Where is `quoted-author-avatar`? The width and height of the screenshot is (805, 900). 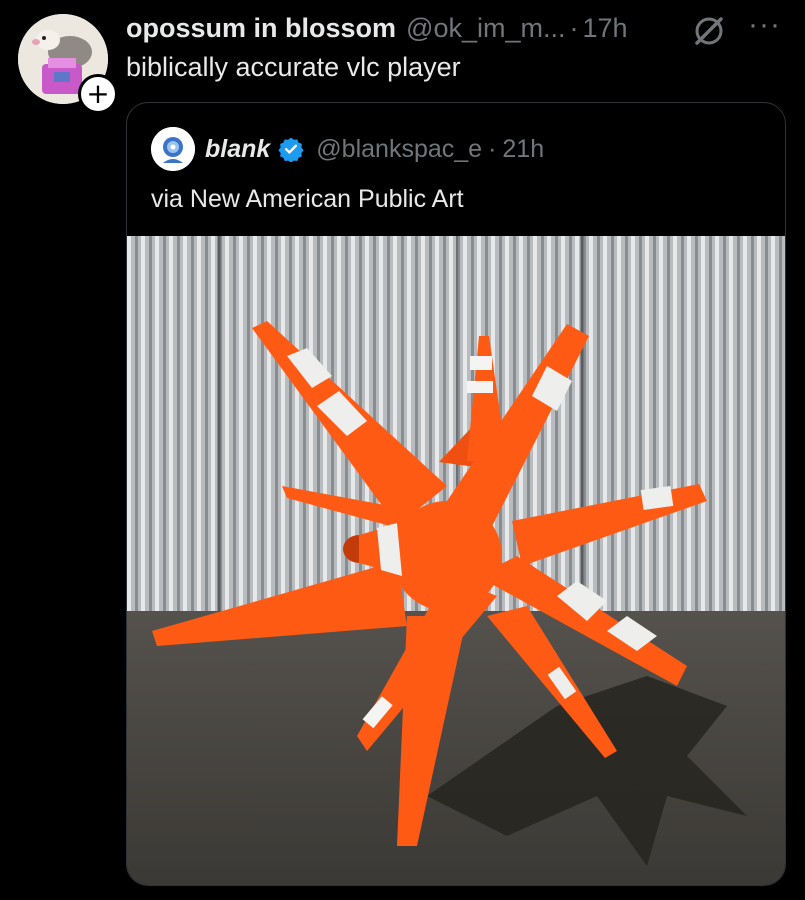
quoted-author-avatar is located at coordinates (173, 149).